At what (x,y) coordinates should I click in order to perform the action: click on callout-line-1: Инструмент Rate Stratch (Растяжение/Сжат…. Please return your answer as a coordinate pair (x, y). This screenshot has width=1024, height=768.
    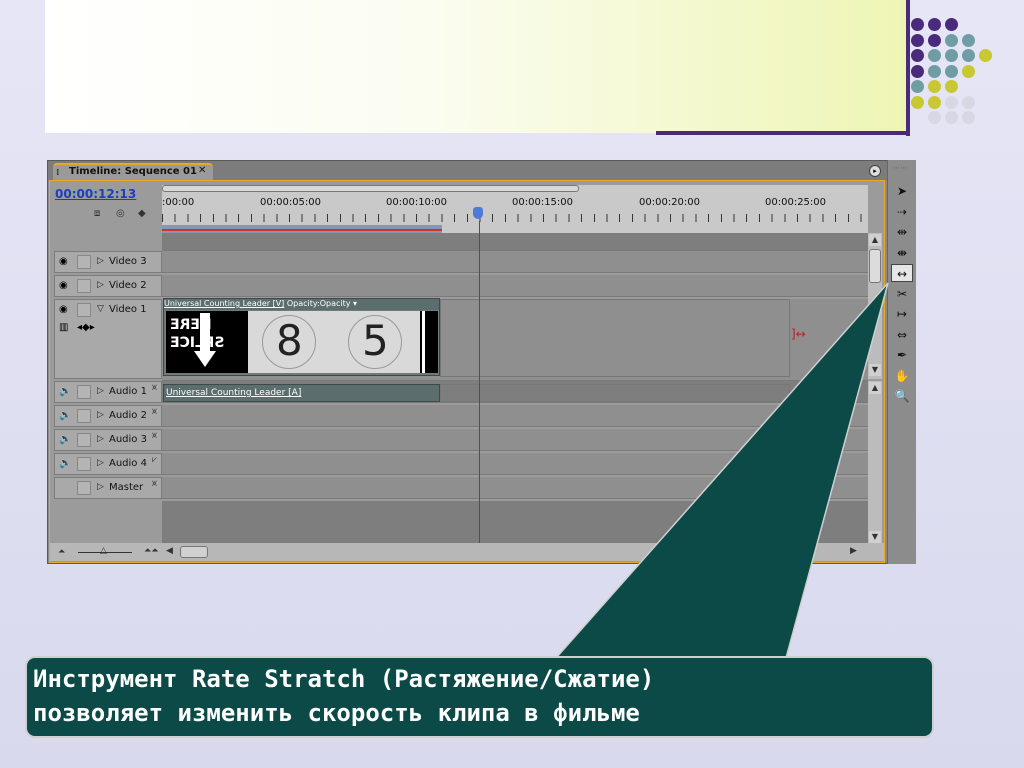
    Looking at the image, I should click on (344, 679).